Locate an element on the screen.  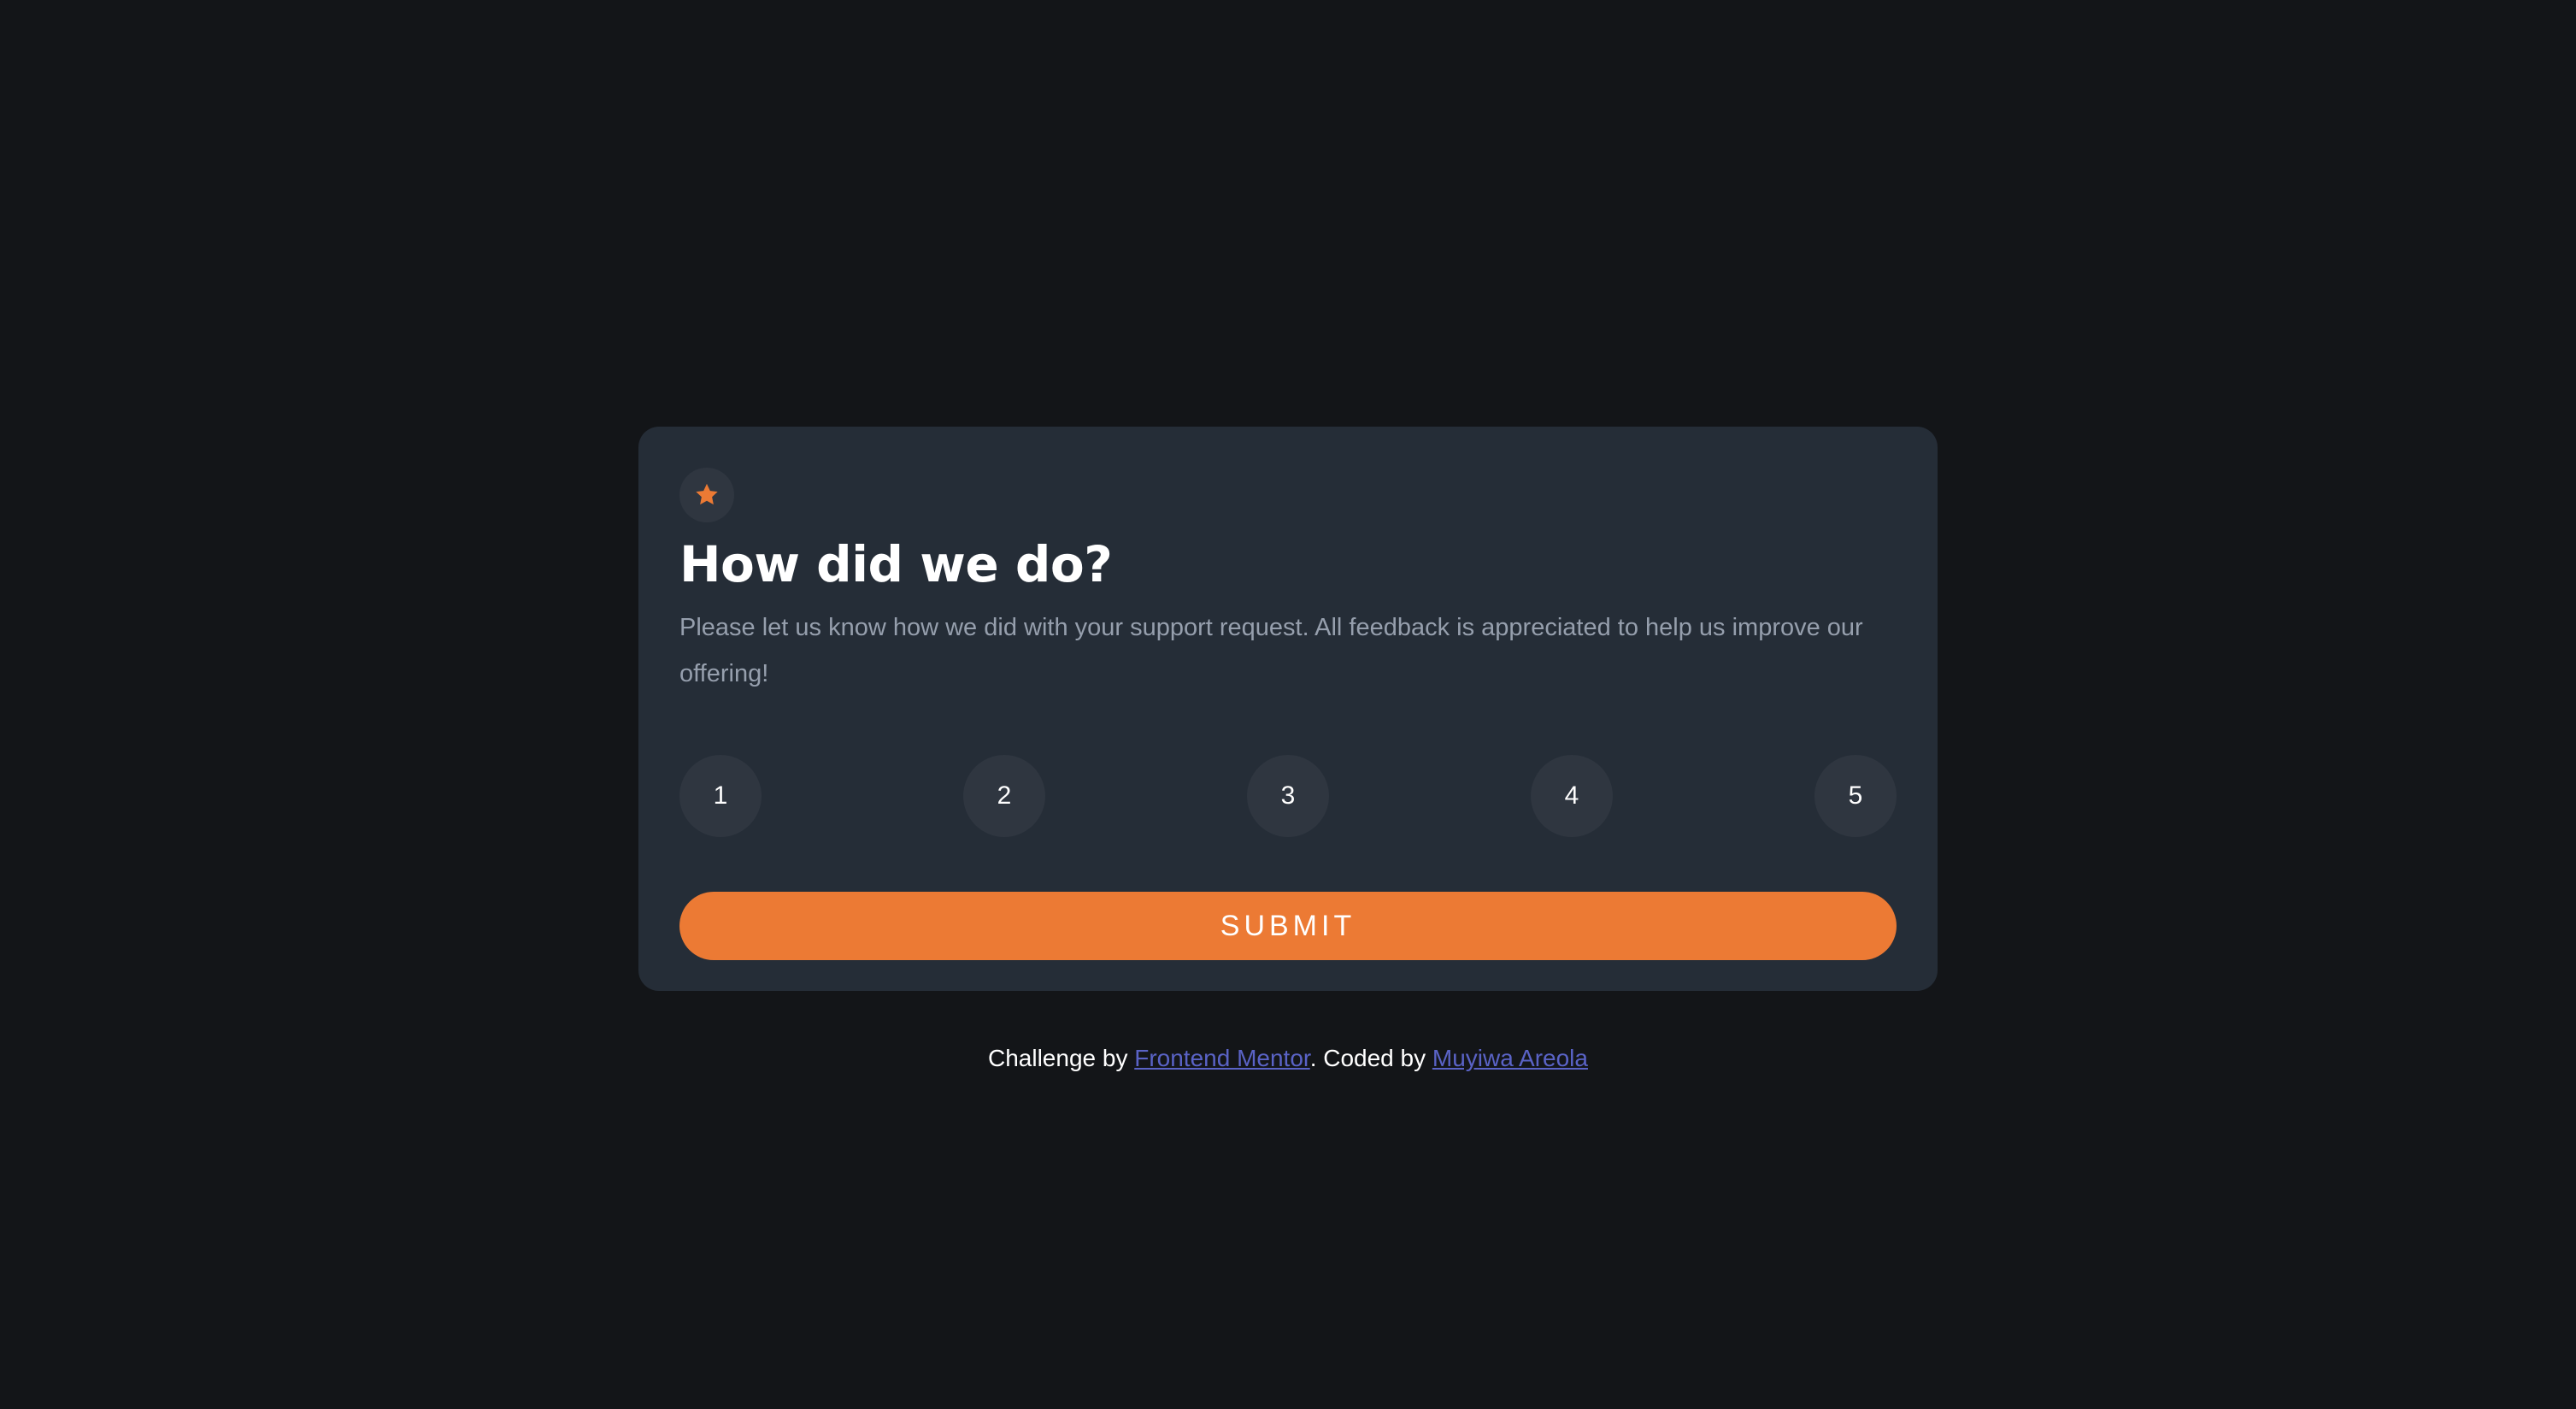
rating-5-button: 5 is located at coordinates (1855, 796).